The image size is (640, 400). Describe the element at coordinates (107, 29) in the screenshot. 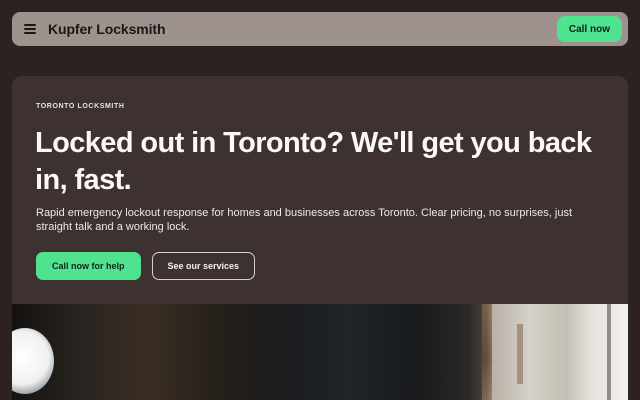

I see `brand-name: Kupfer Locksmith` at that location.